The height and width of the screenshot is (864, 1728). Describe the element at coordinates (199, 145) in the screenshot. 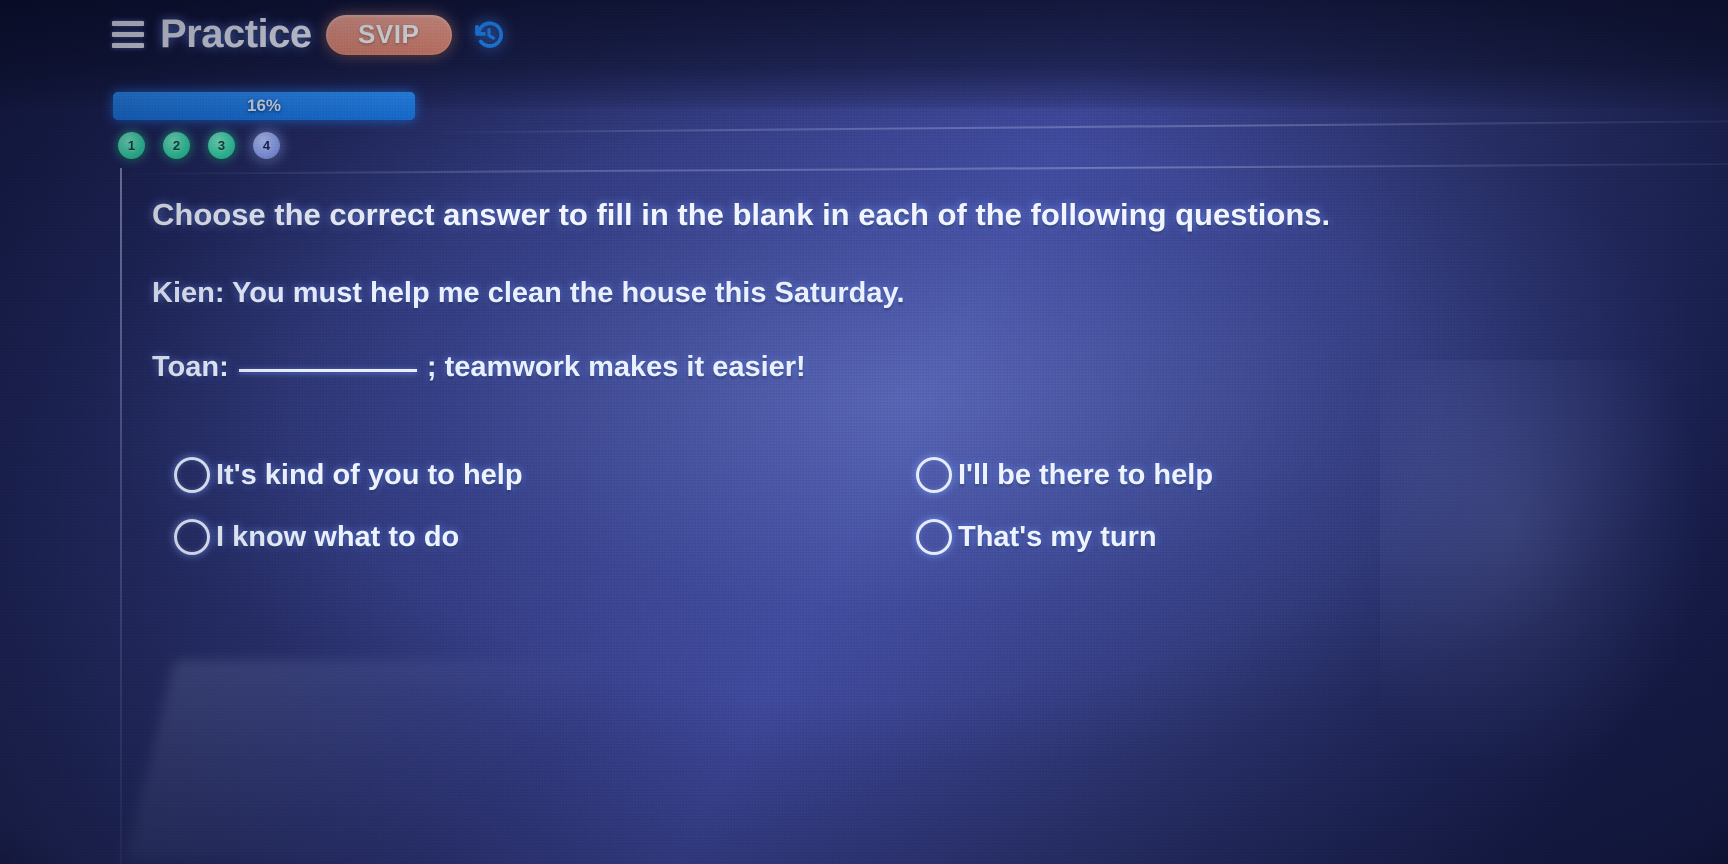

I see `question-pager: 1 2 3 4` at that location.